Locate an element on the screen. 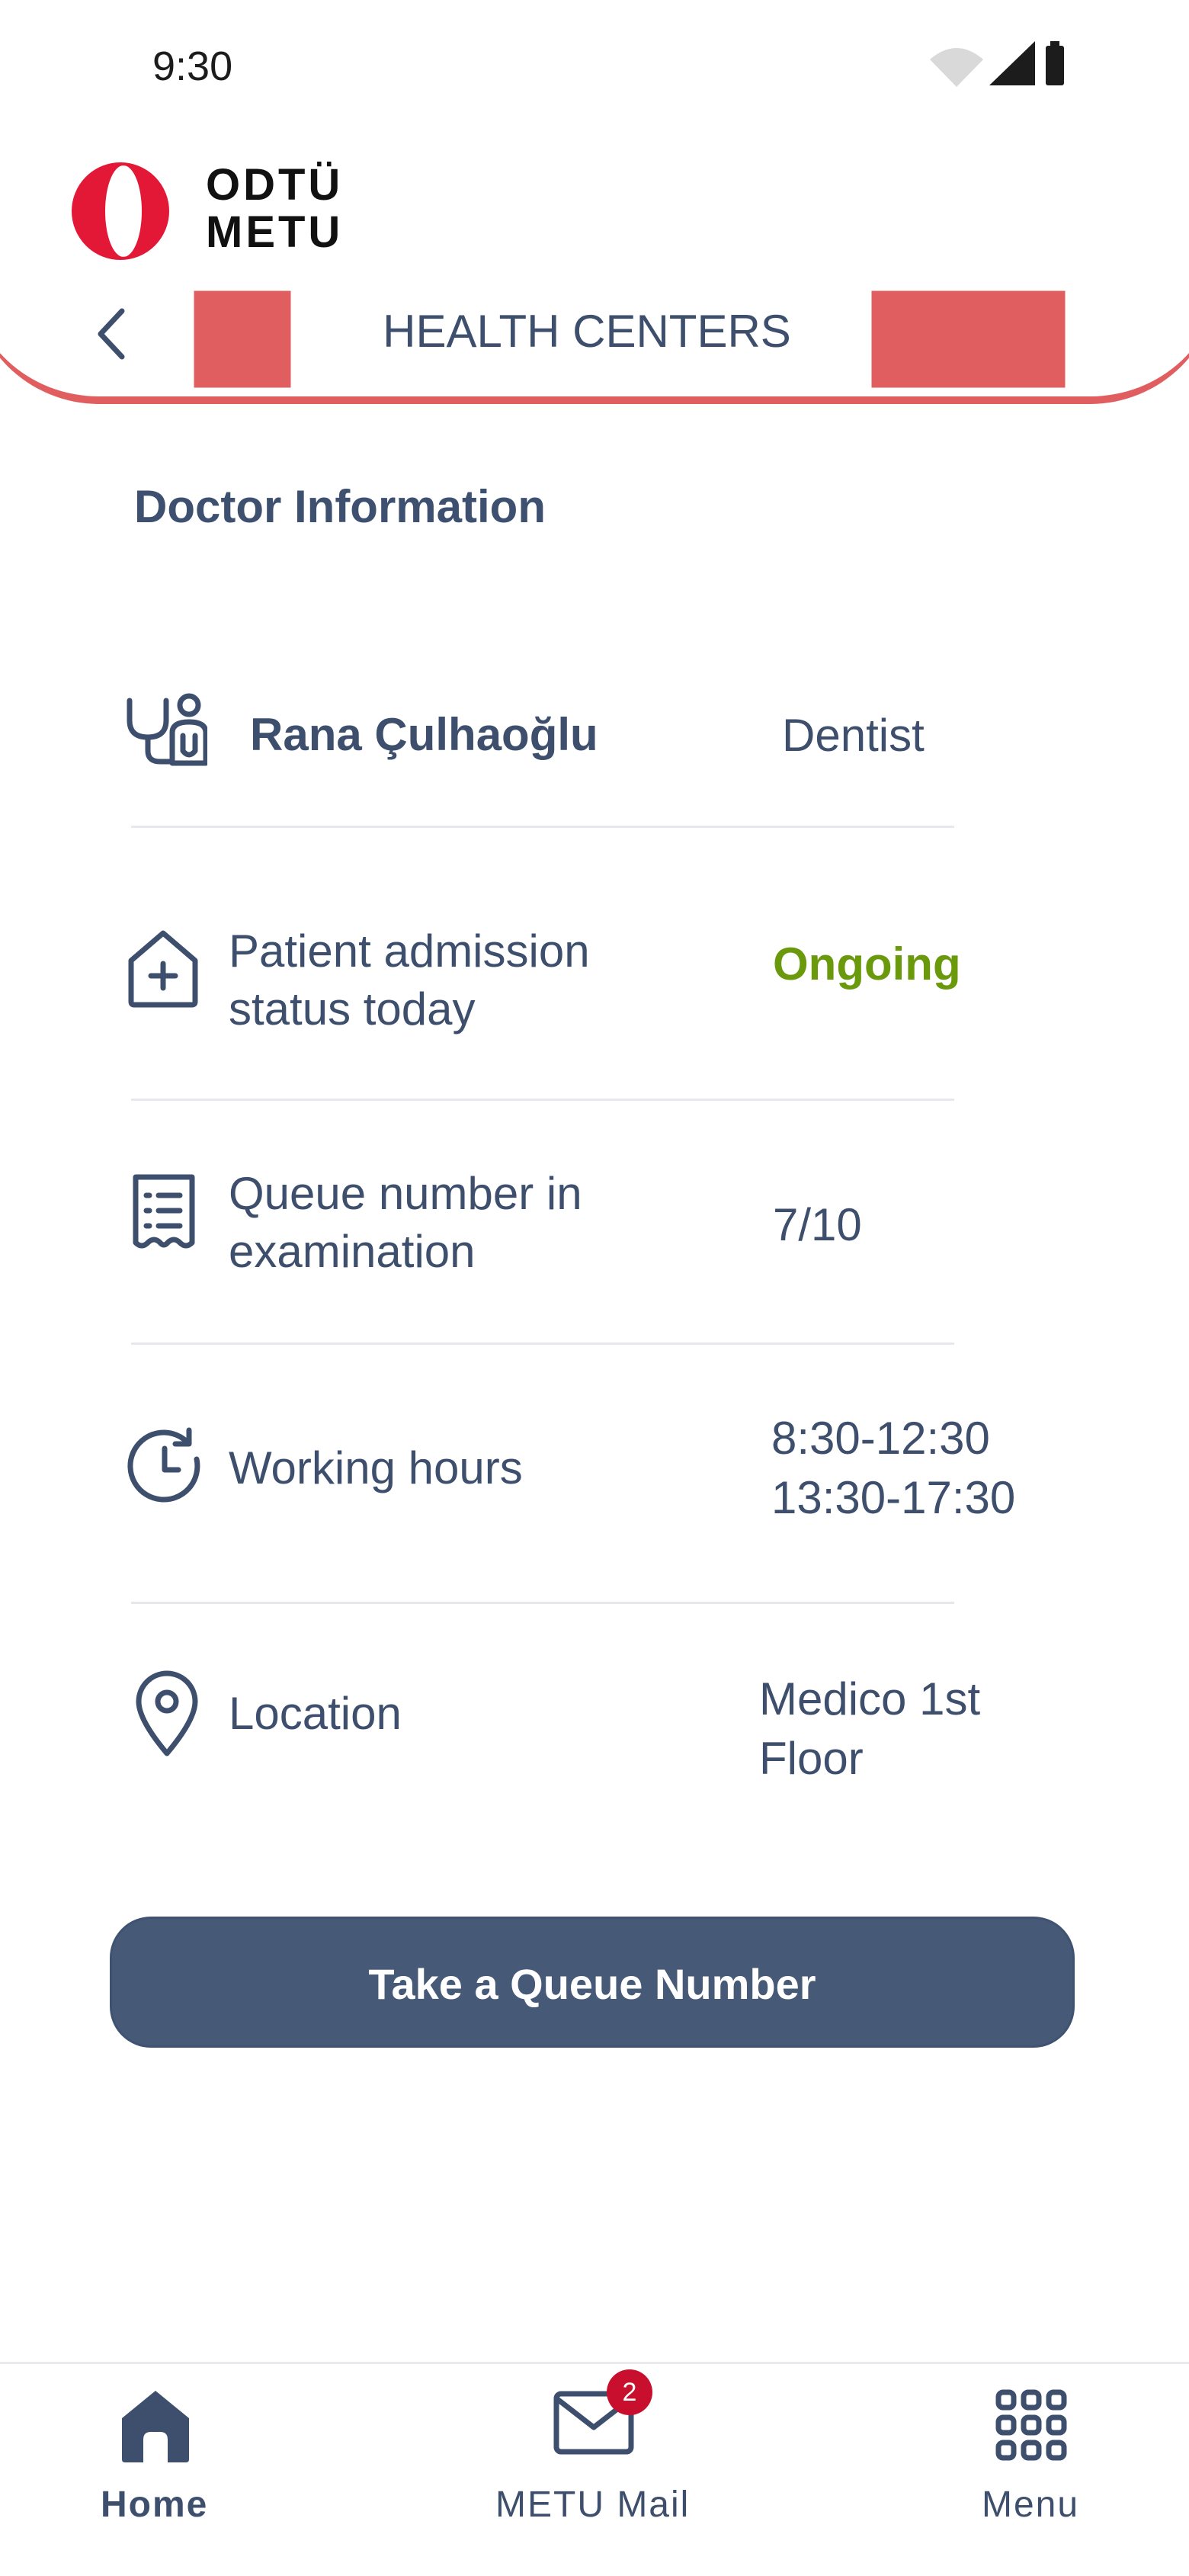 The width and height of the screenshot is (1189, 2576). working-hours-value: 8:30-12:30 13:30-17:30 is located at coordinates (893, 1468).